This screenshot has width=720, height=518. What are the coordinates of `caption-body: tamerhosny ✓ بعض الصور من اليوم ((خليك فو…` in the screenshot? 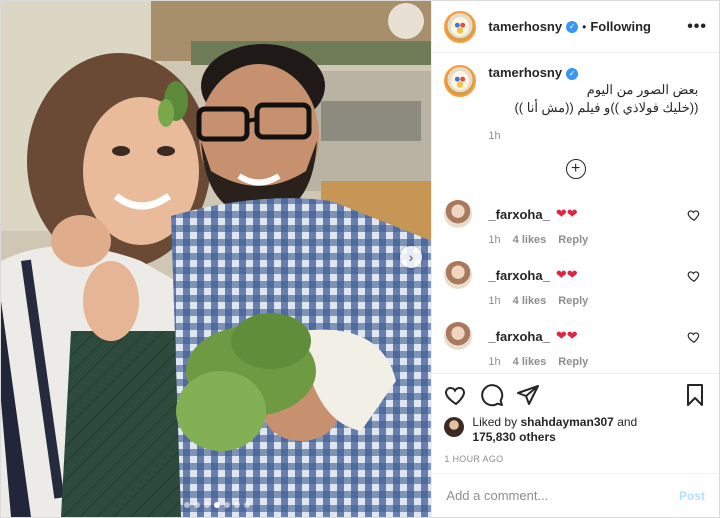 It's located at (593, 103).